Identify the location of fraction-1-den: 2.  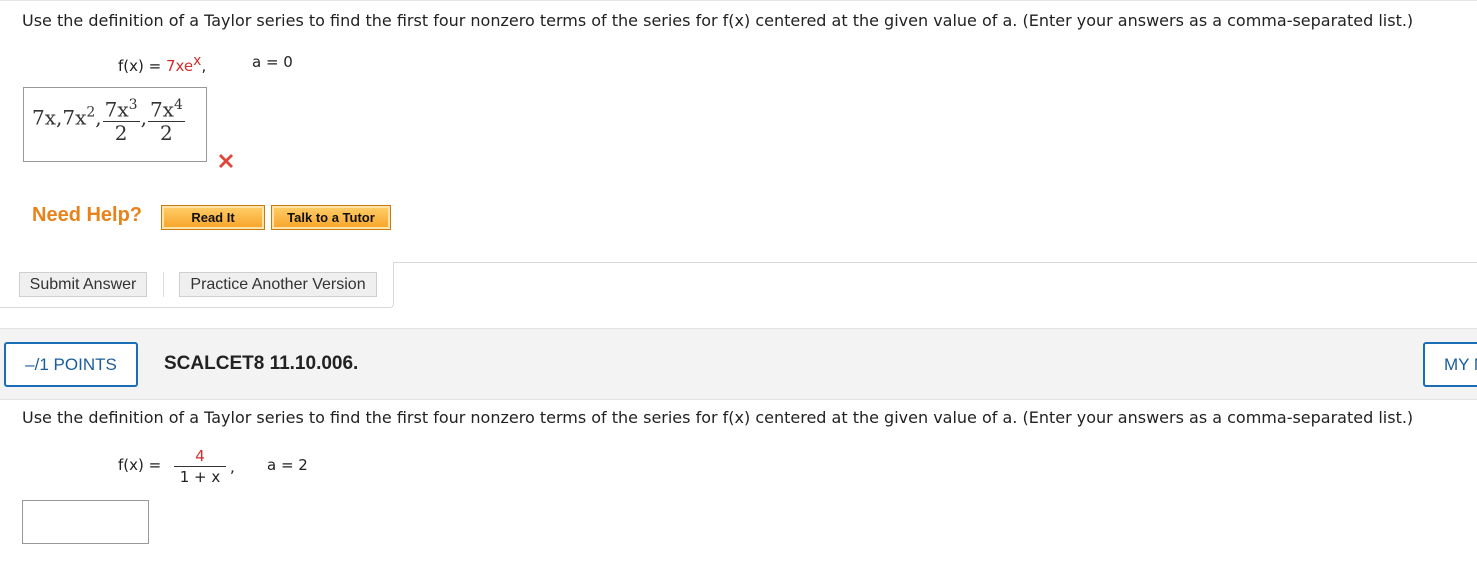
(121, 132).